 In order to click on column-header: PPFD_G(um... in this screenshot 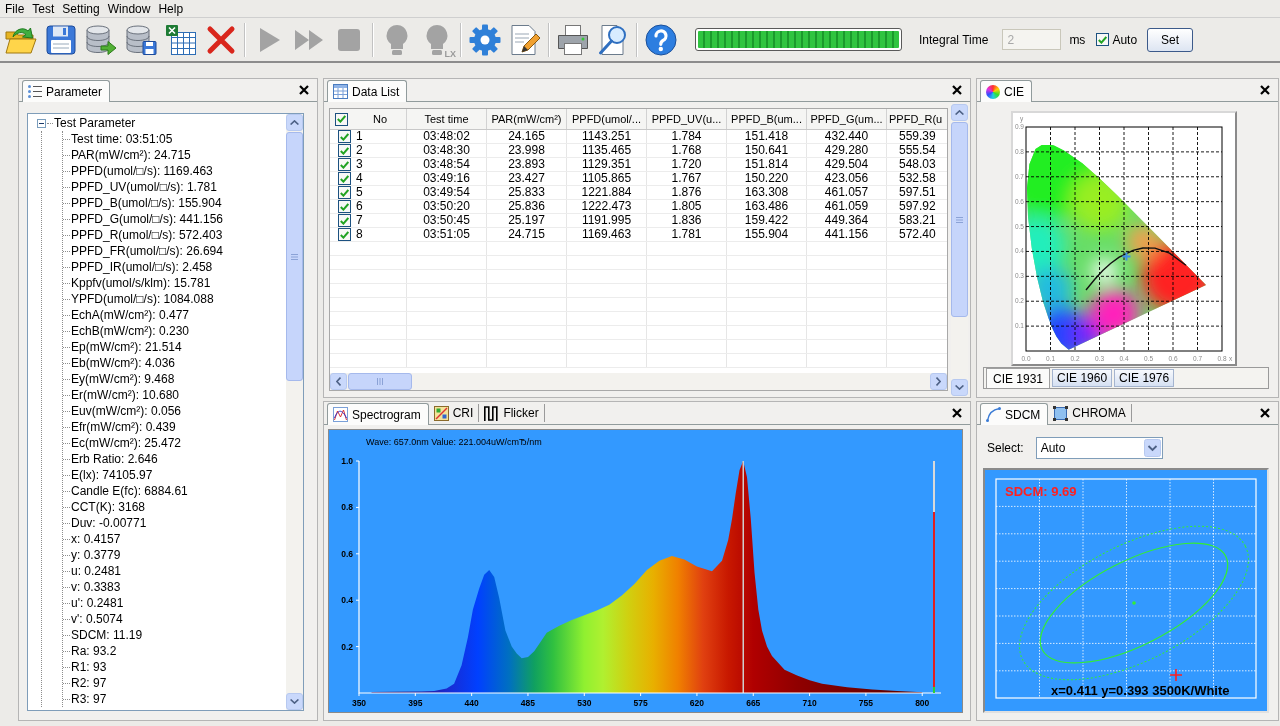, I will do `click(846, 119)`.